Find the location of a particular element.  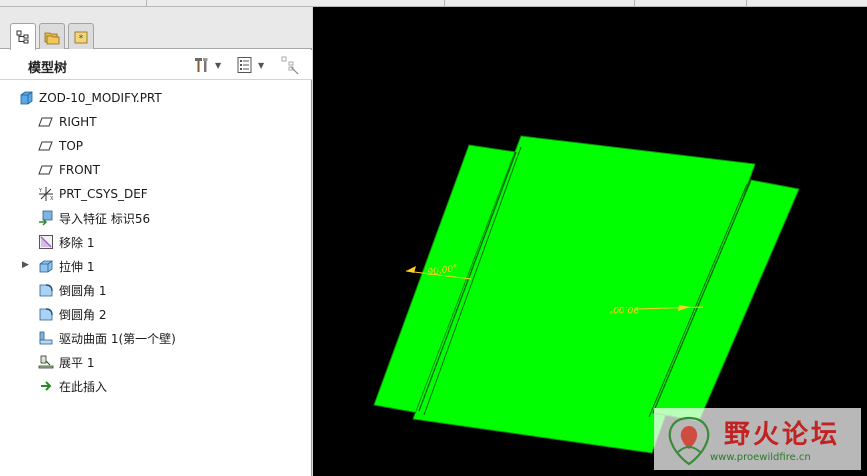

tree-item-label: 在此插入 is located at coordinates (83, 386).